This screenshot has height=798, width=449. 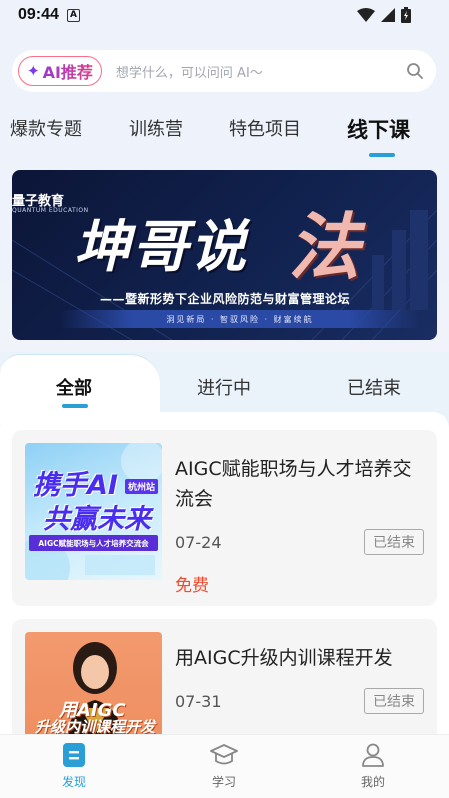 I want to click on nav-label: 学习, so click(x=223, y=782).